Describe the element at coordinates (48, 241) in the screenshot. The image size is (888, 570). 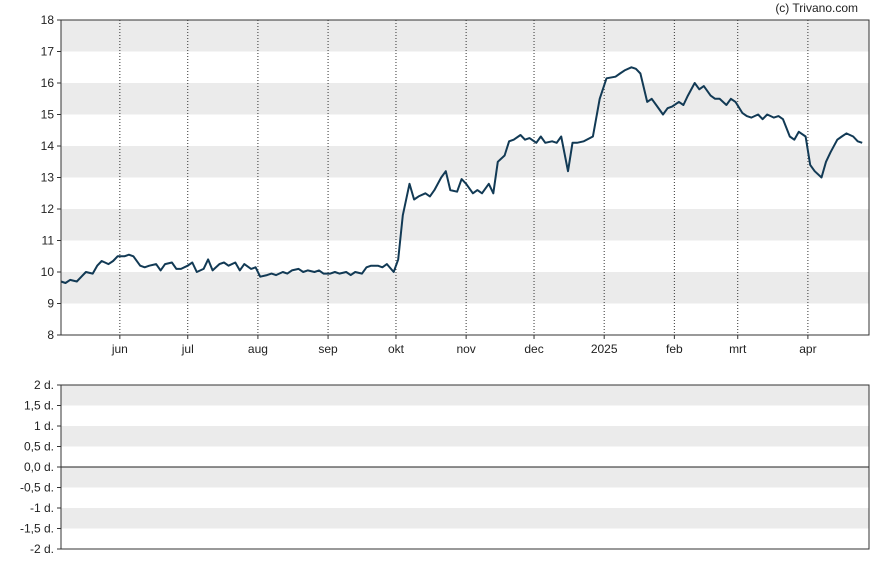
I see `y-tick-label: 11` at that location.